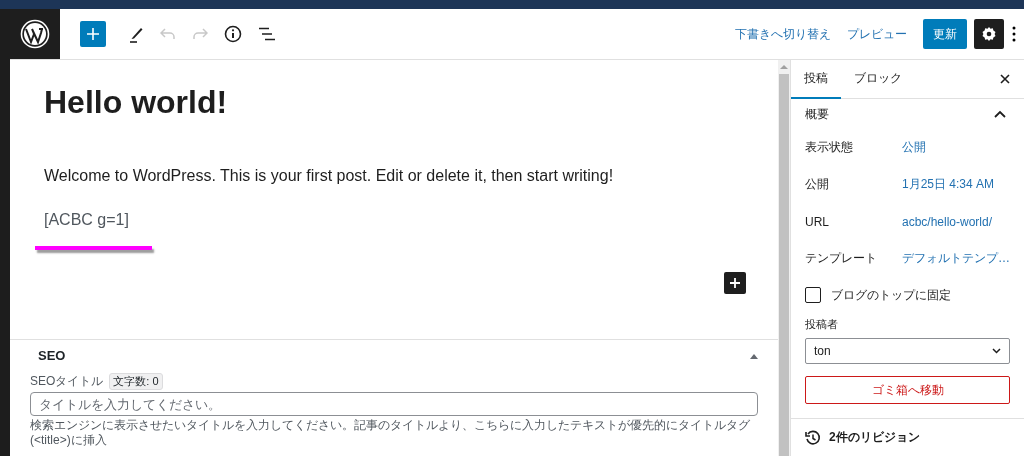  I want to click on settings-icon, so click(989, 34).